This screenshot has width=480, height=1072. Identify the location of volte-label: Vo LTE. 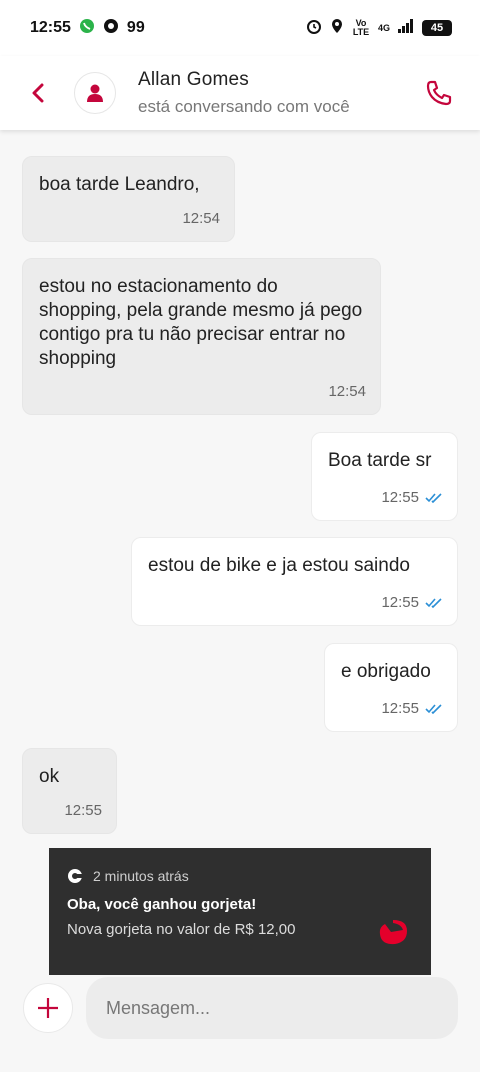
(361, 27).